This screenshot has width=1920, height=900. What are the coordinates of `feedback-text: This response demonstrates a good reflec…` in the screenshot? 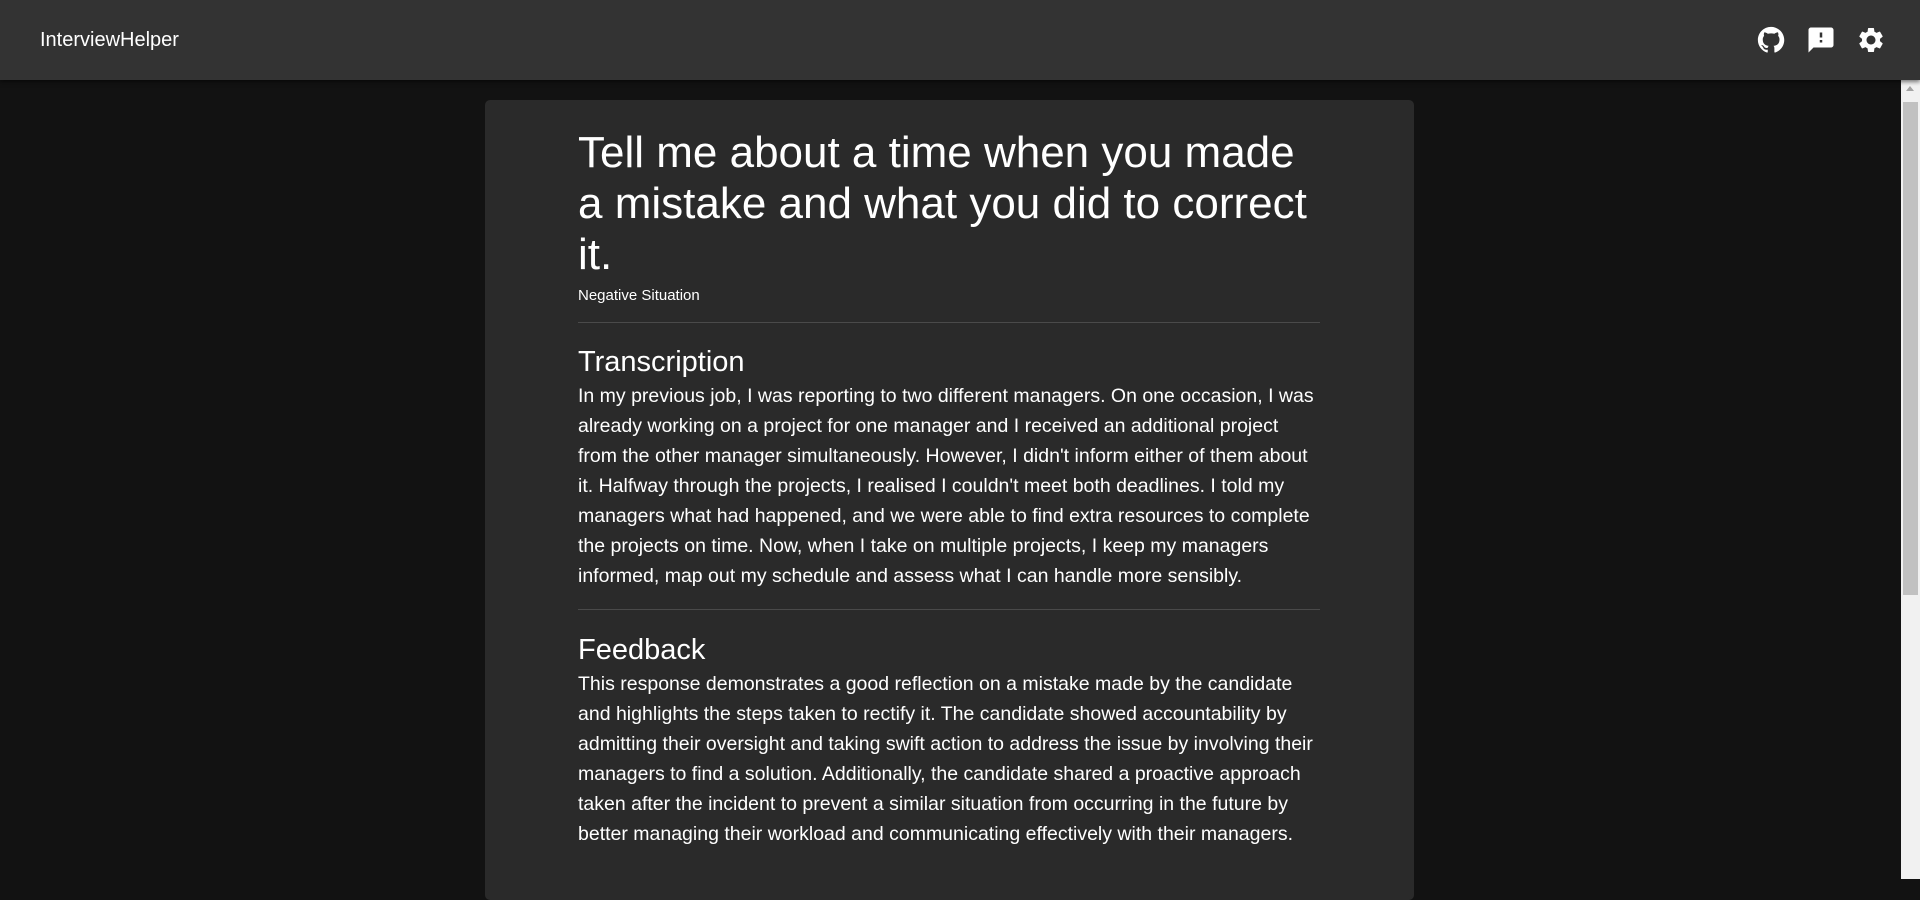 It's located at (945, 759).